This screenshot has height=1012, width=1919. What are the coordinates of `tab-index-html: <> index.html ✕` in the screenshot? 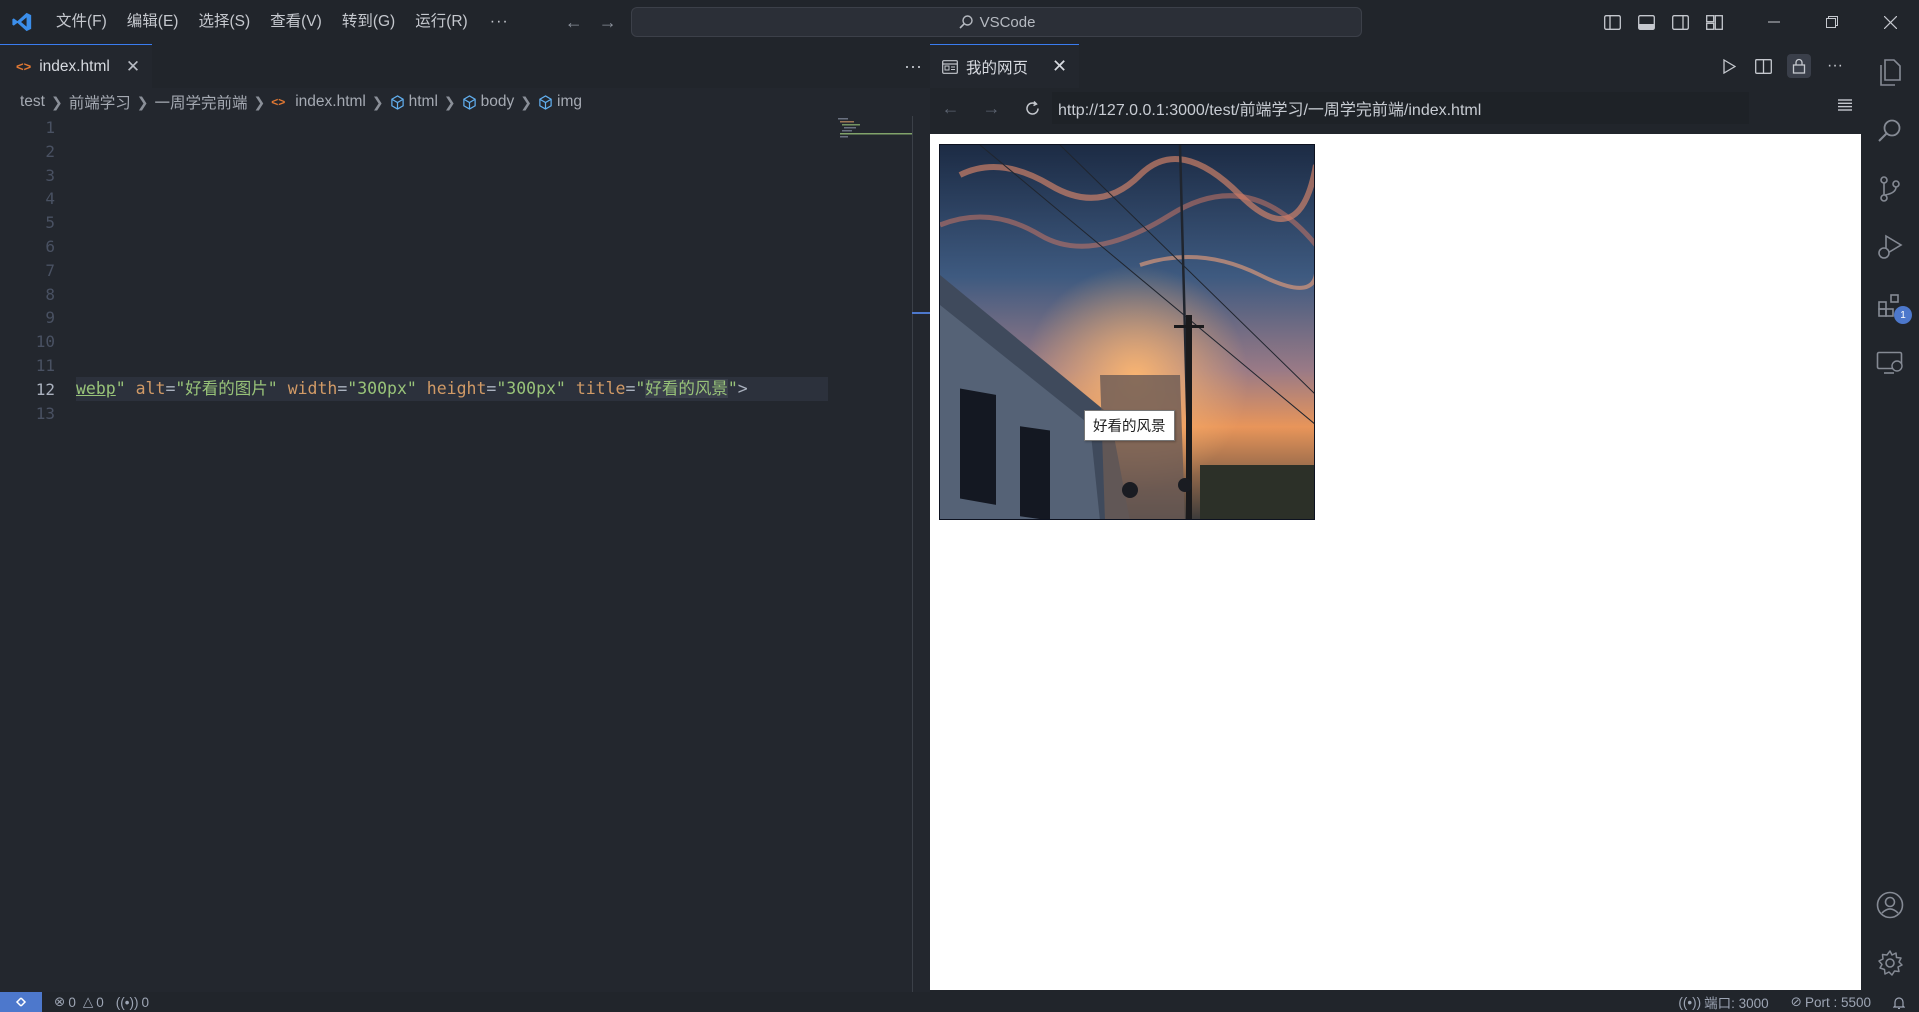 It's located at (76, 66).